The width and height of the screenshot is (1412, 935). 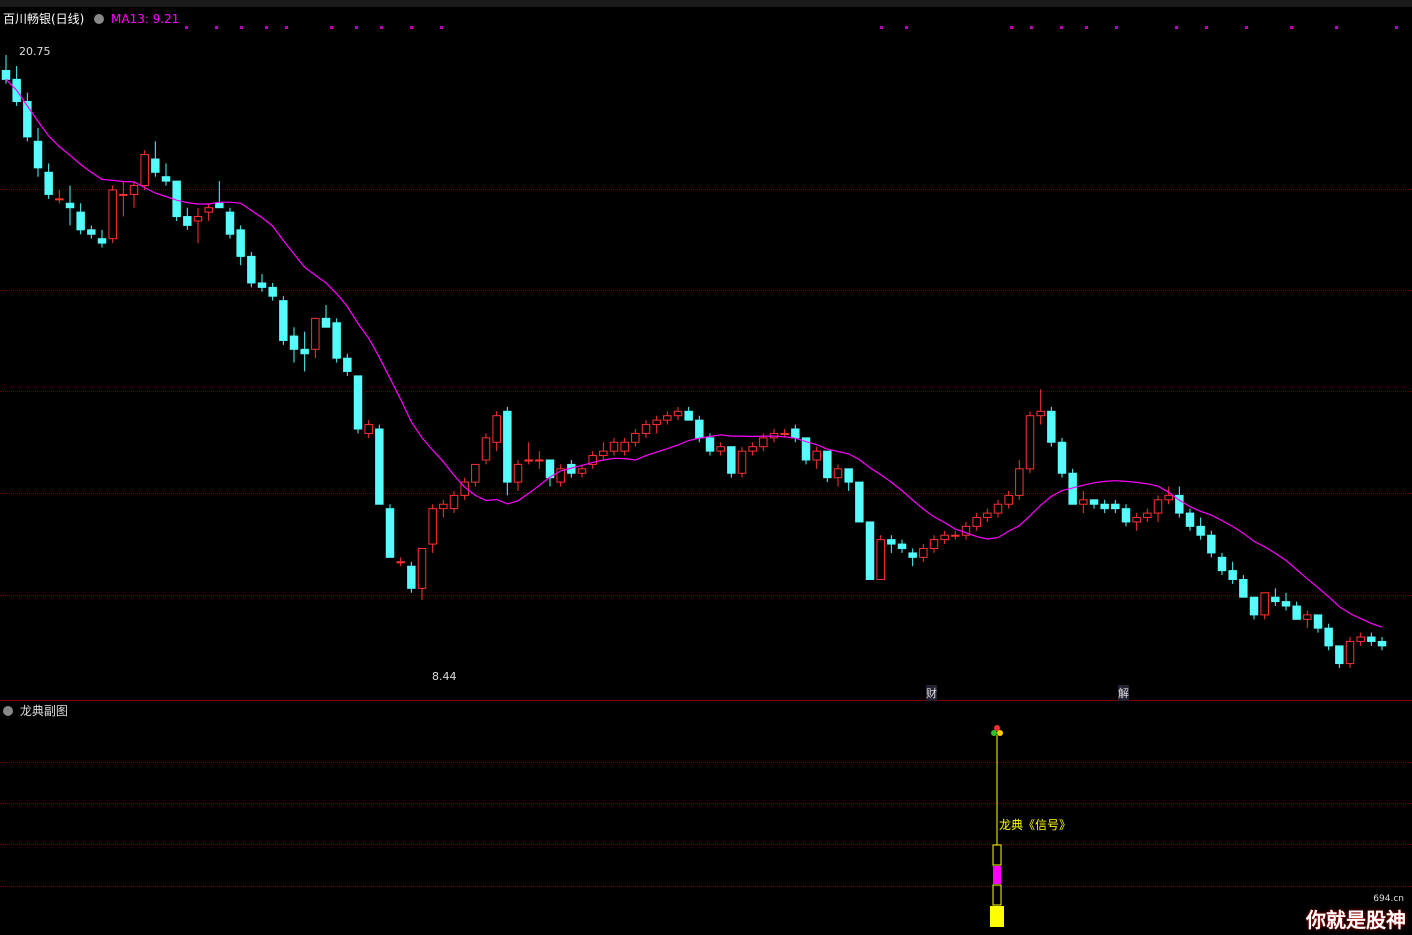 I want to click on signal-bar-magenta, so click(x=997, y=875).